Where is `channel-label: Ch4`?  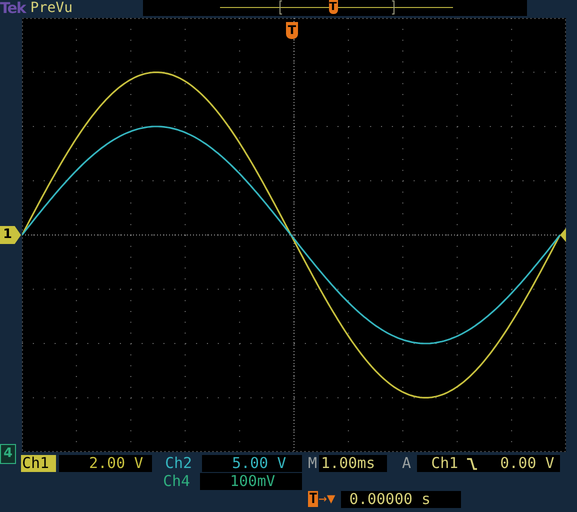
channel-label: Ch4 is located at coordinates (177, 481).